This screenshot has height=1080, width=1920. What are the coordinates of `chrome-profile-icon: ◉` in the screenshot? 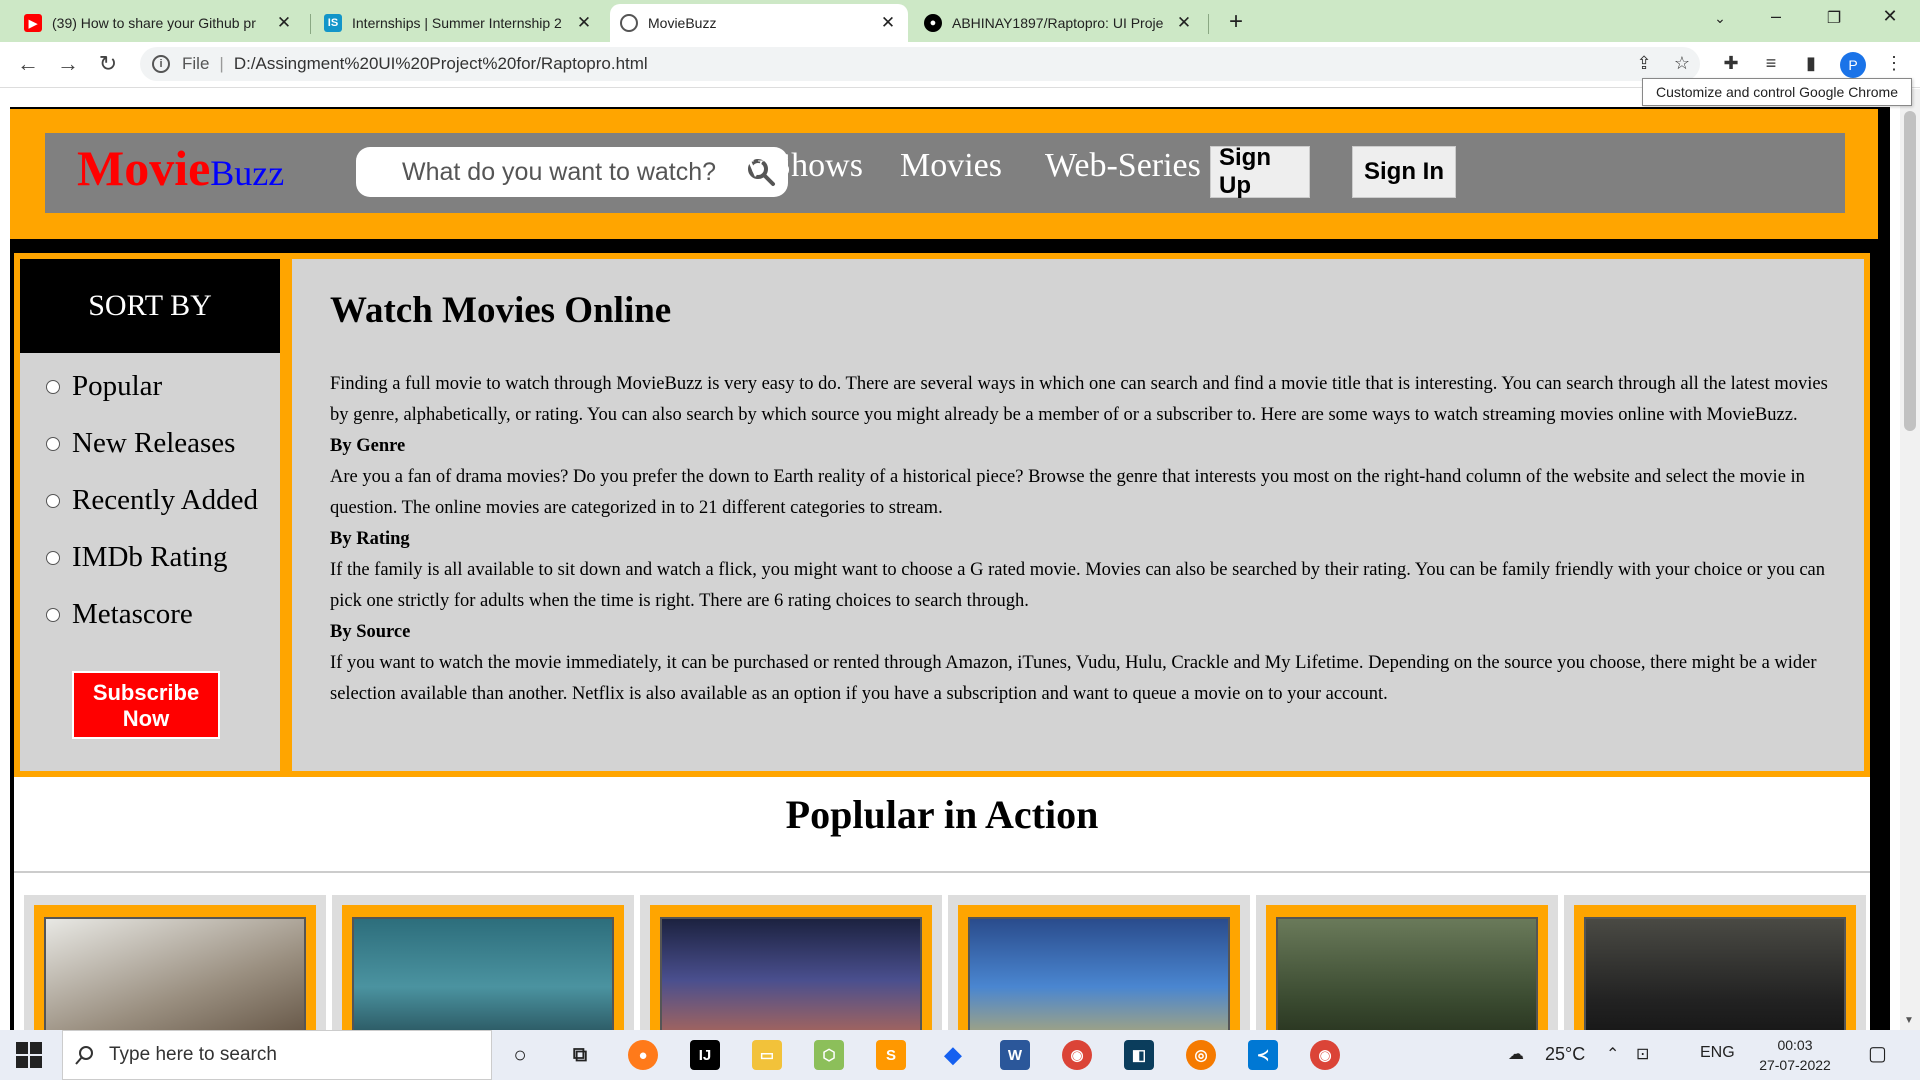 It's located at (1325, 1055).